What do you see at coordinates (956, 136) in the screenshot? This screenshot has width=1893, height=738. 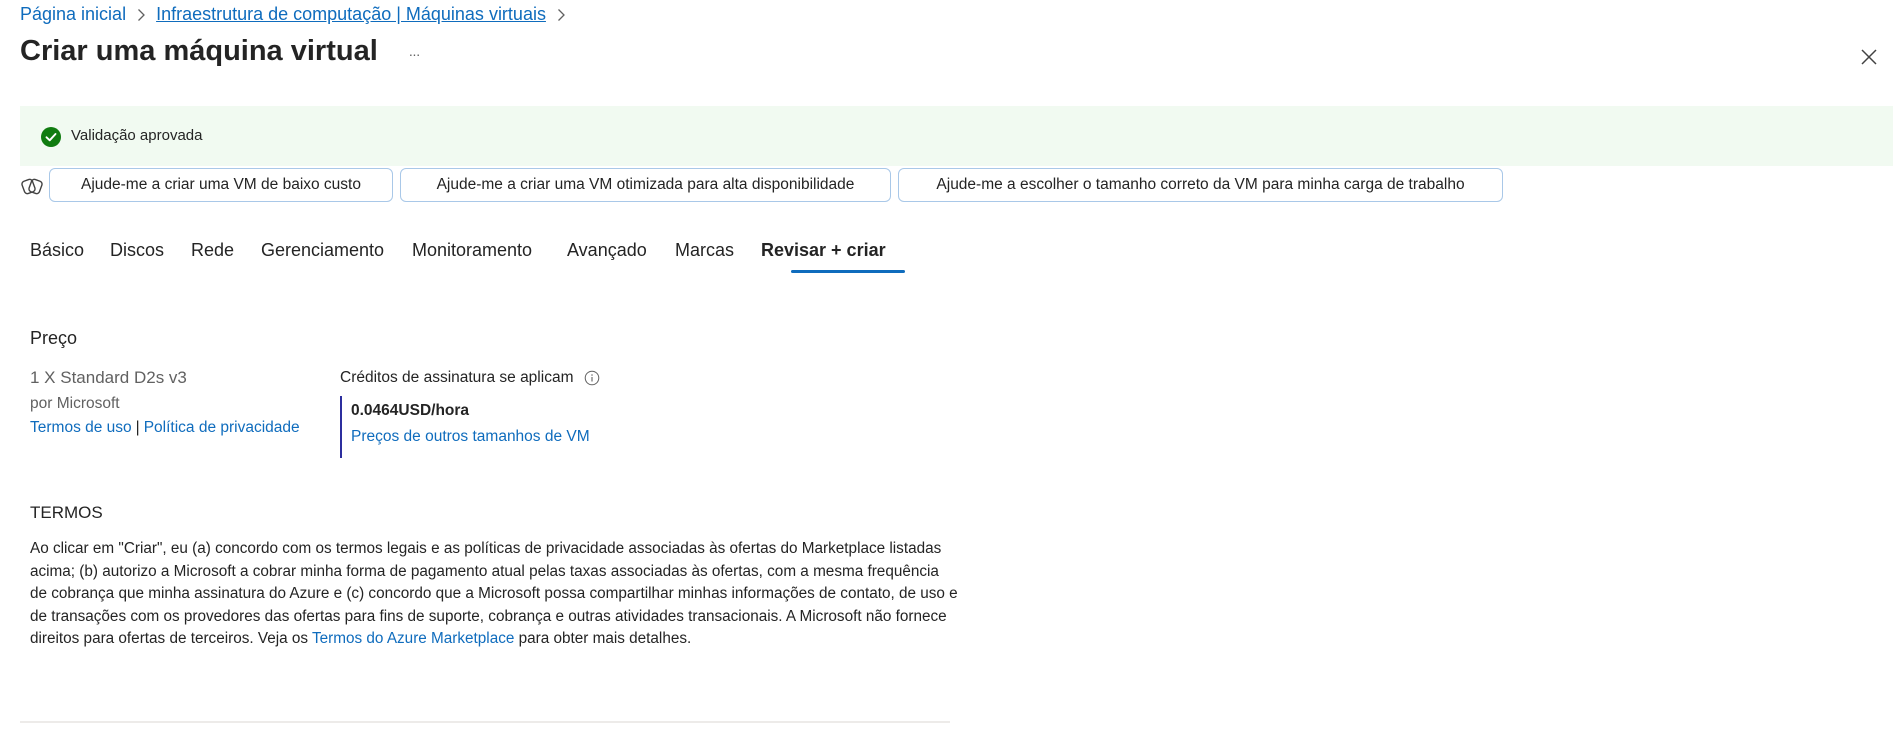 I see `validation-banner: Validação aprovada` at bounding box center [956, 136].